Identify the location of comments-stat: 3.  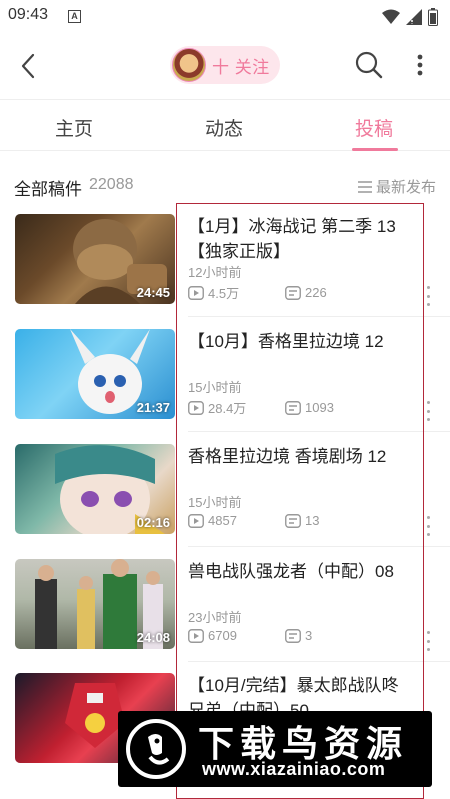
(333, 635).